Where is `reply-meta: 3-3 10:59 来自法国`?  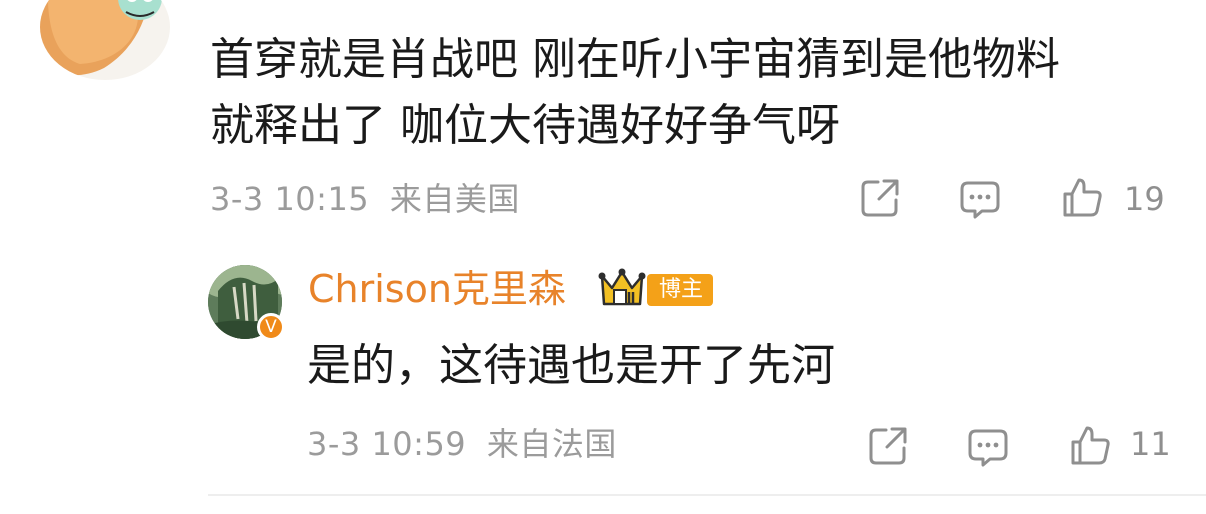
reply-meta: 3-3 10:59 来自法国 is located at coordinates (462, 444).